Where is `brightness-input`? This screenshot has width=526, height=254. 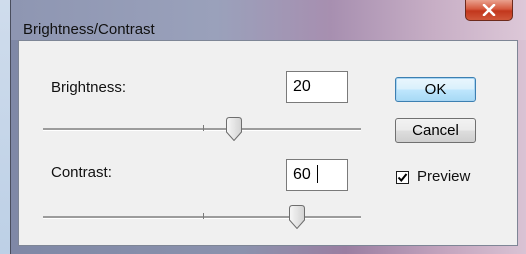
brightness-input is located at coordinates (317, 87).